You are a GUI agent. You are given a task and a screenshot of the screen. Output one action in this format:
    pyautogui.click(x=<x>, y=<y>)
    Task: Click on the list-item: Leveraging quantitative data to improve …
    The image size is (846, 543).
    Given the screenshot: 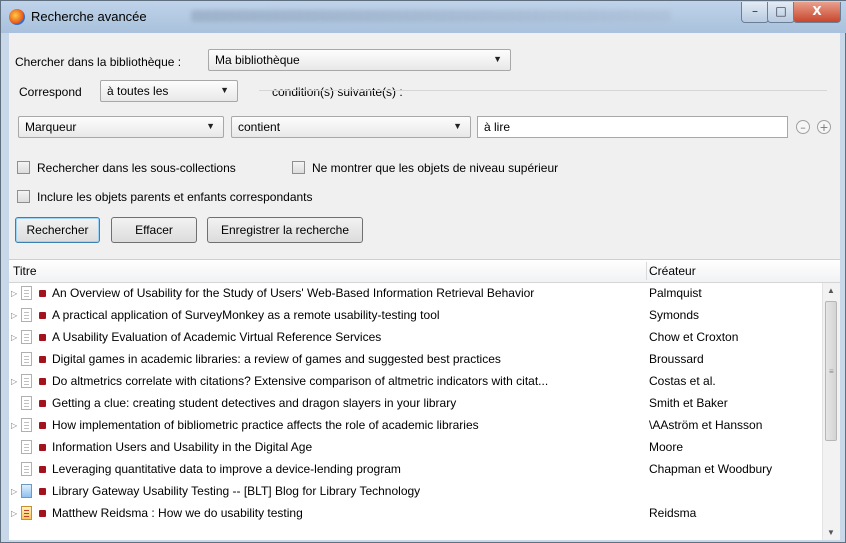 What is the action you would take?
    pyautogui.click(x=415, y=470)
    